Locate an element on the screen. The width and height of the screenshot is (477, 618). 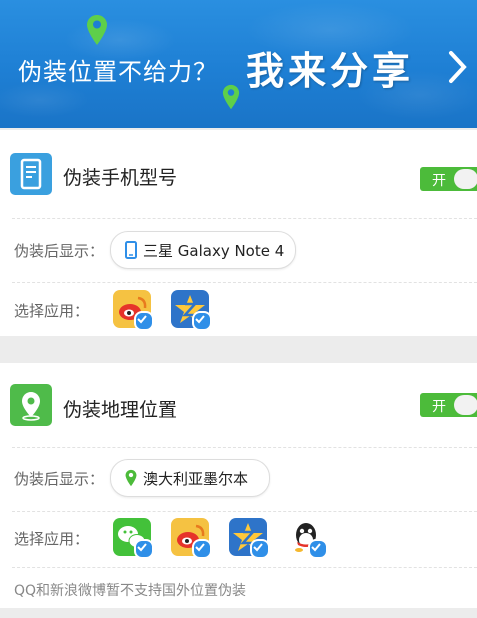
device-model-toggle: 开 is located at coordinates (448, 179).